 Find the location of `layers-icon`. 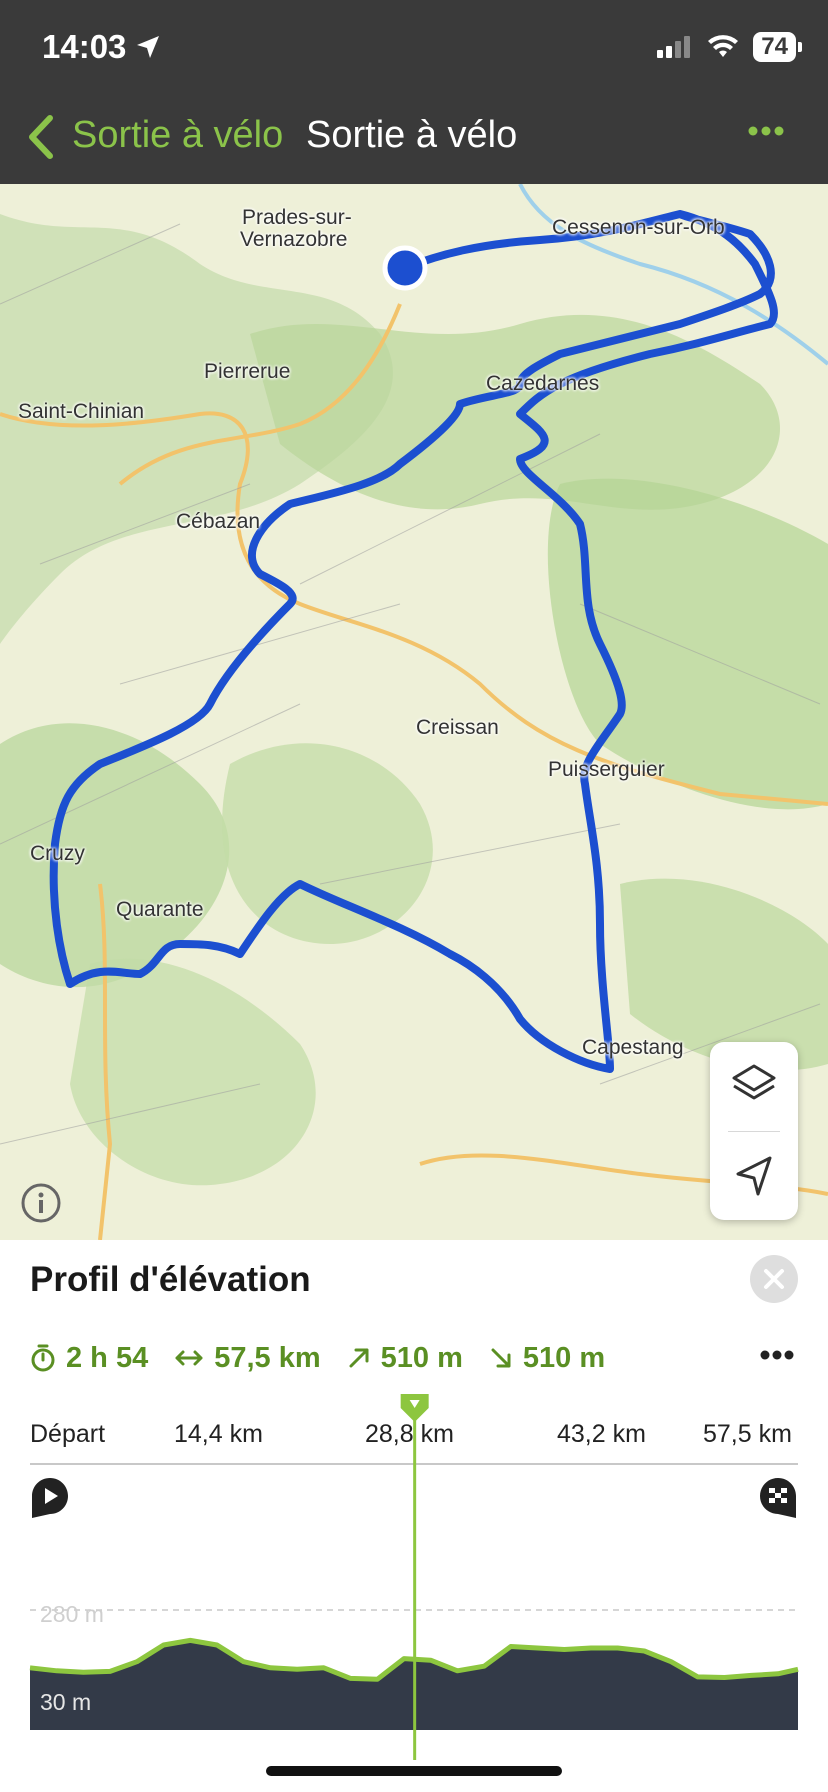

layers-icon is located at coordinates (754, 1086).